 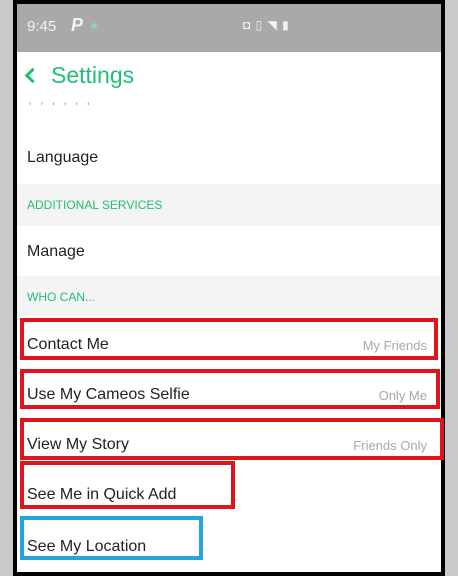 What do you see at coordinates (229, 157) in the screenshot?
I see `language-row: Language` at bounding box center [229, 157].